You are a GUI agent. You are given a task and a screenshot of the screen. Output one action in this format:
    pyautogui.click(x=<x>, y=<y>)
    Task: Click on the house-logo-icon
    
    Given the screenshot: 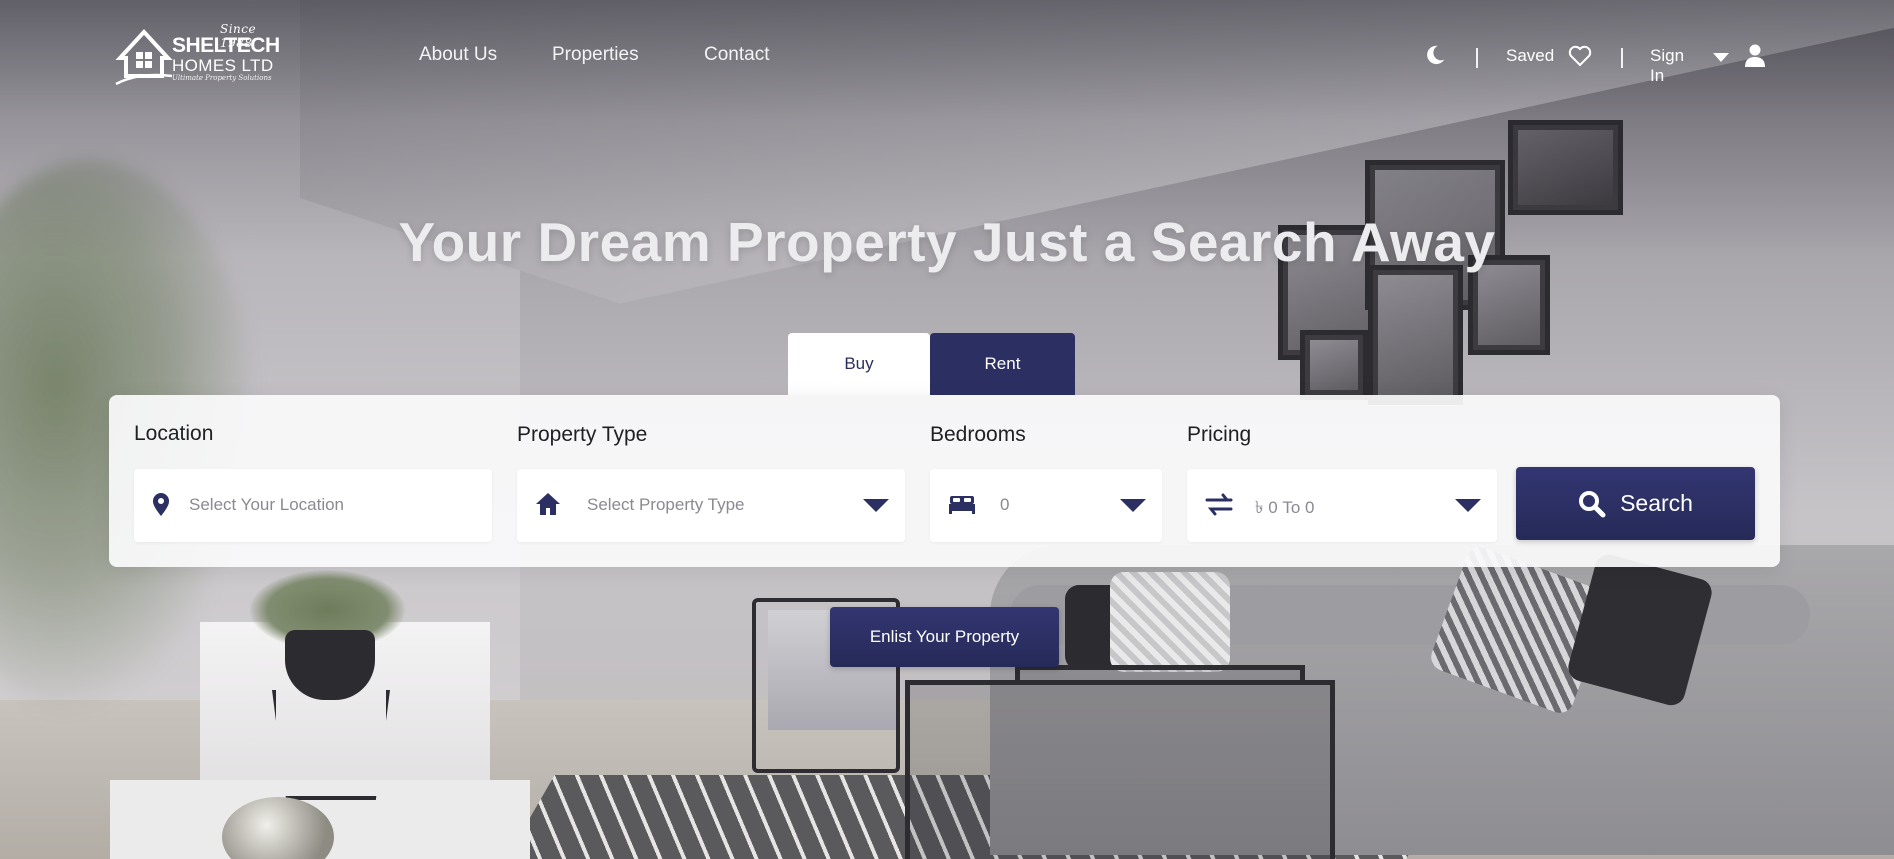 What is the action you would take?
    pyautogui.click(x=144, y=57)
    